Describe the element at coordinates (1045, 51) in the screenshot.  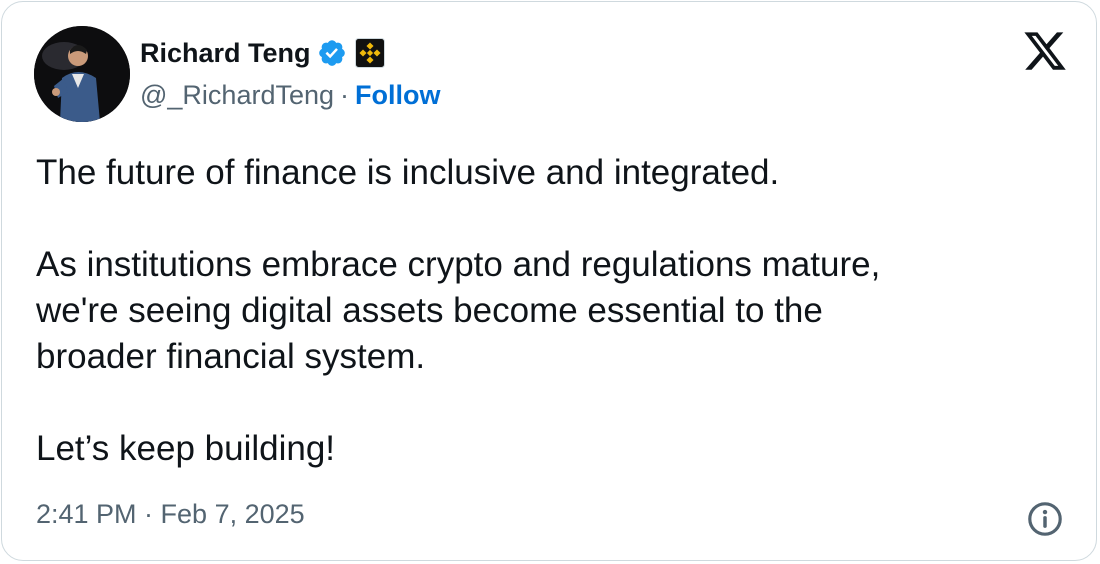
I see `x-logo-icon` at that location.